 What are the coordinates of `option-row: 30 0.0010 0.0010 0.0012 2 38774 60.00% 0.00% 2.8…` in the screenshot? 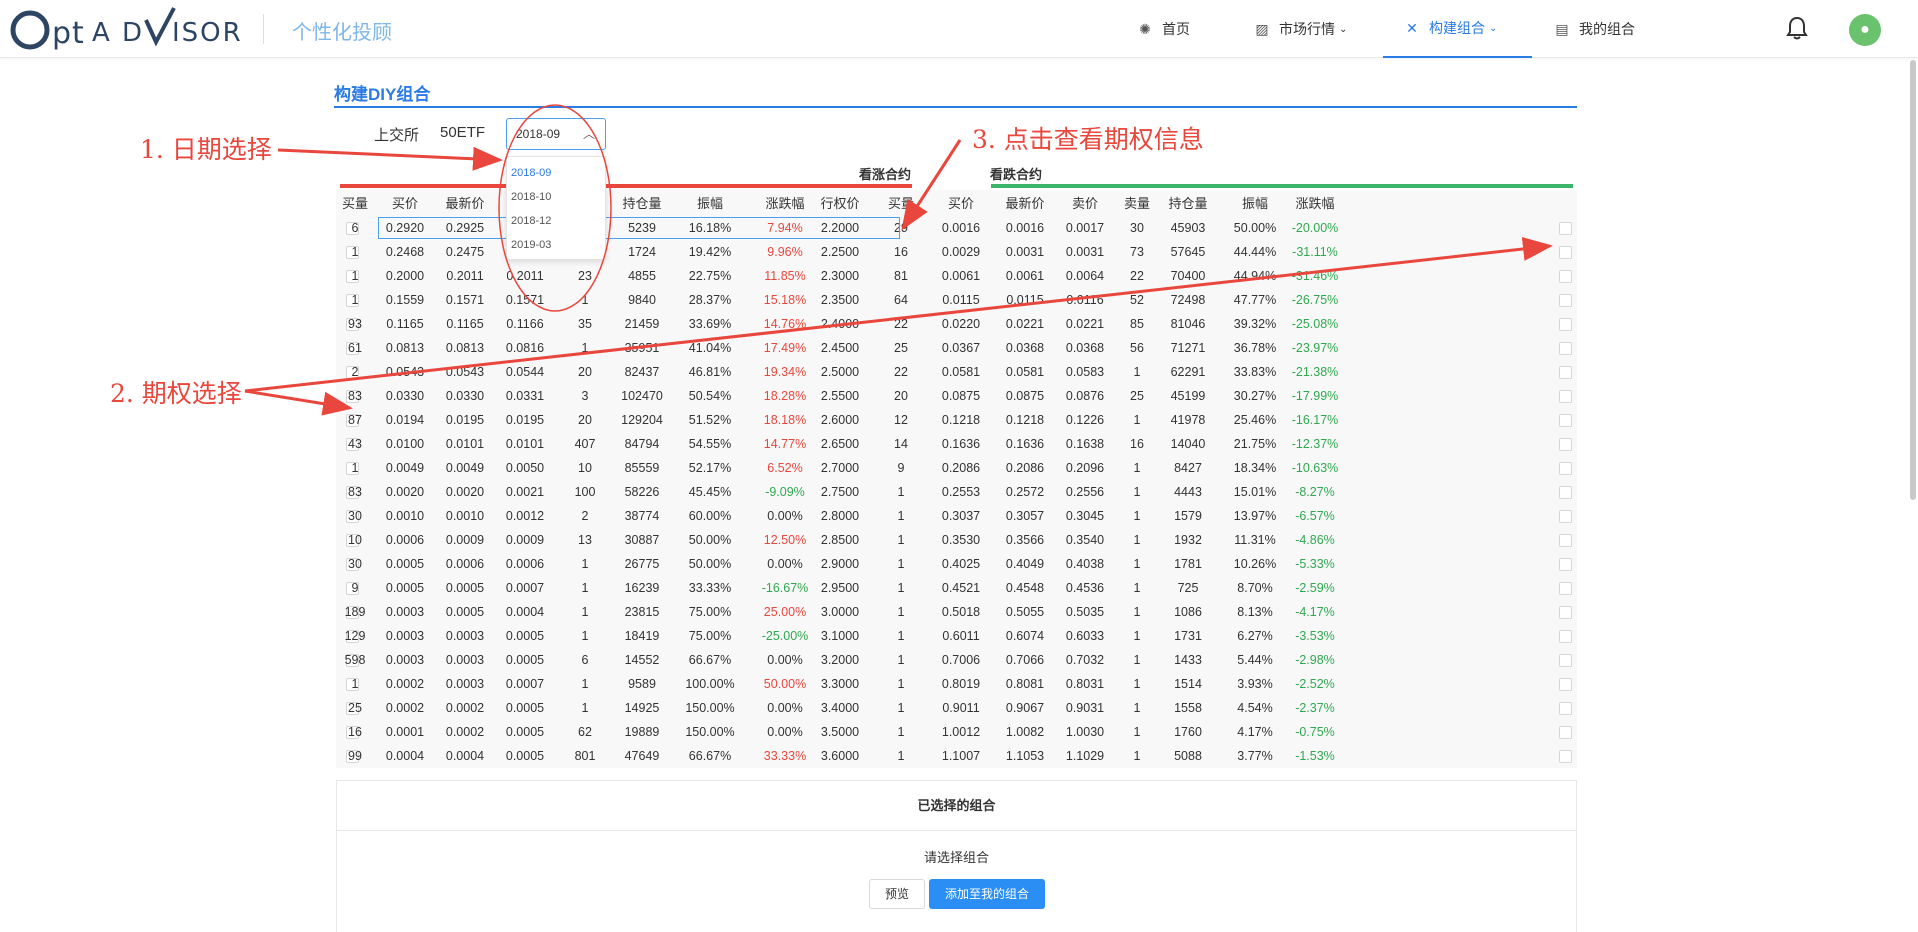 It's located at (956, 516).